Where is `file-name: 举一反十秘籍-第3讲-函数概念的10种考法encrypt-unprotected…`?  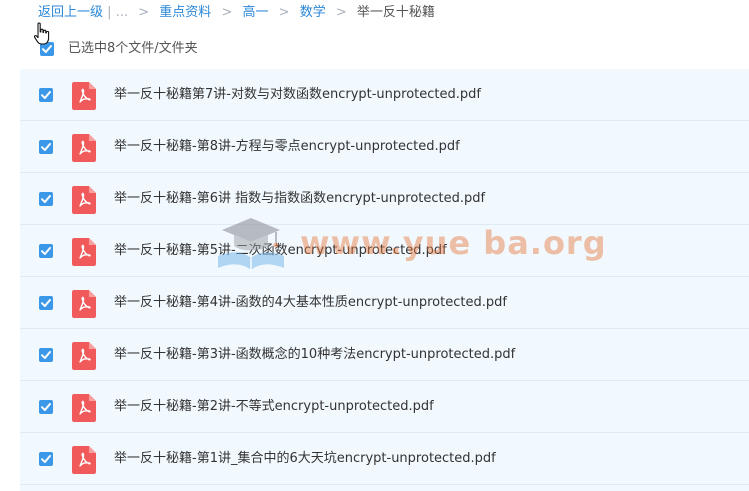 file-name: 举一反十秘籍-第3讲-函数概念的10种考法encrypt-unprotected… is located at coordinates (314, 355).